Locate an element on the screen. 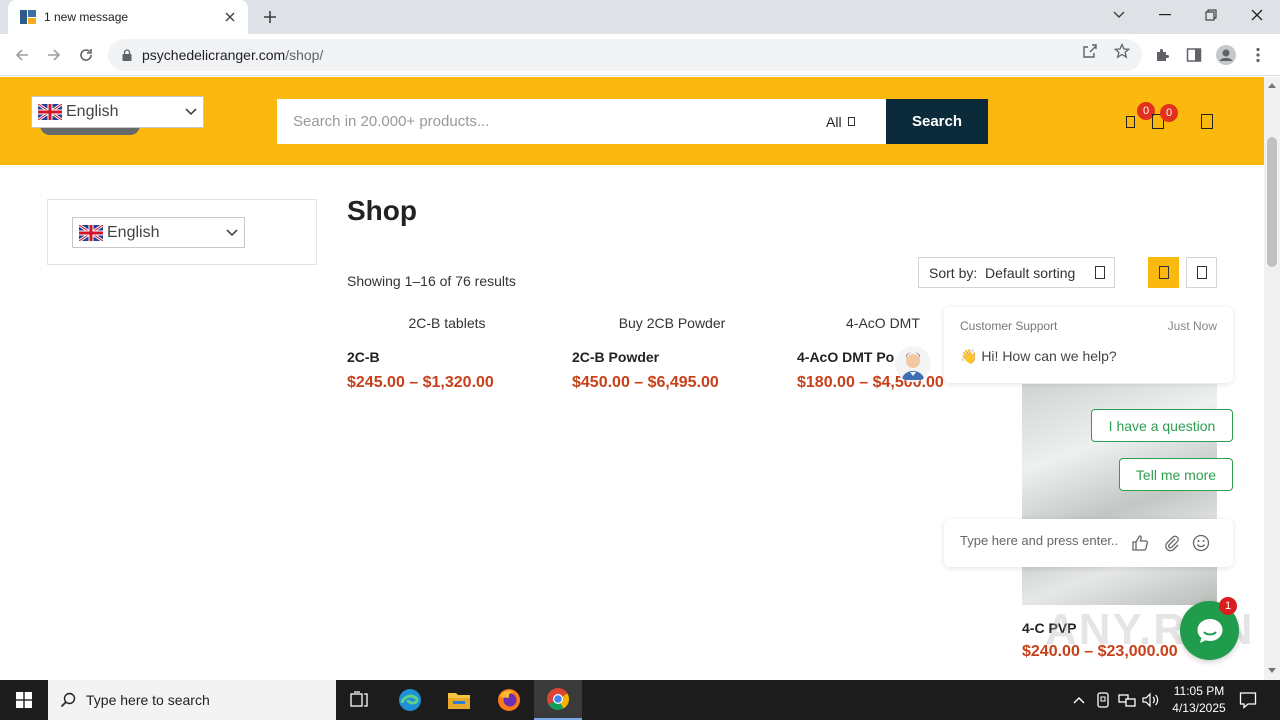 Image resolution: width=1280 pixels, height=720 pixels. tray-overflow-chevron-icon is located at coordinates (1079, 700).